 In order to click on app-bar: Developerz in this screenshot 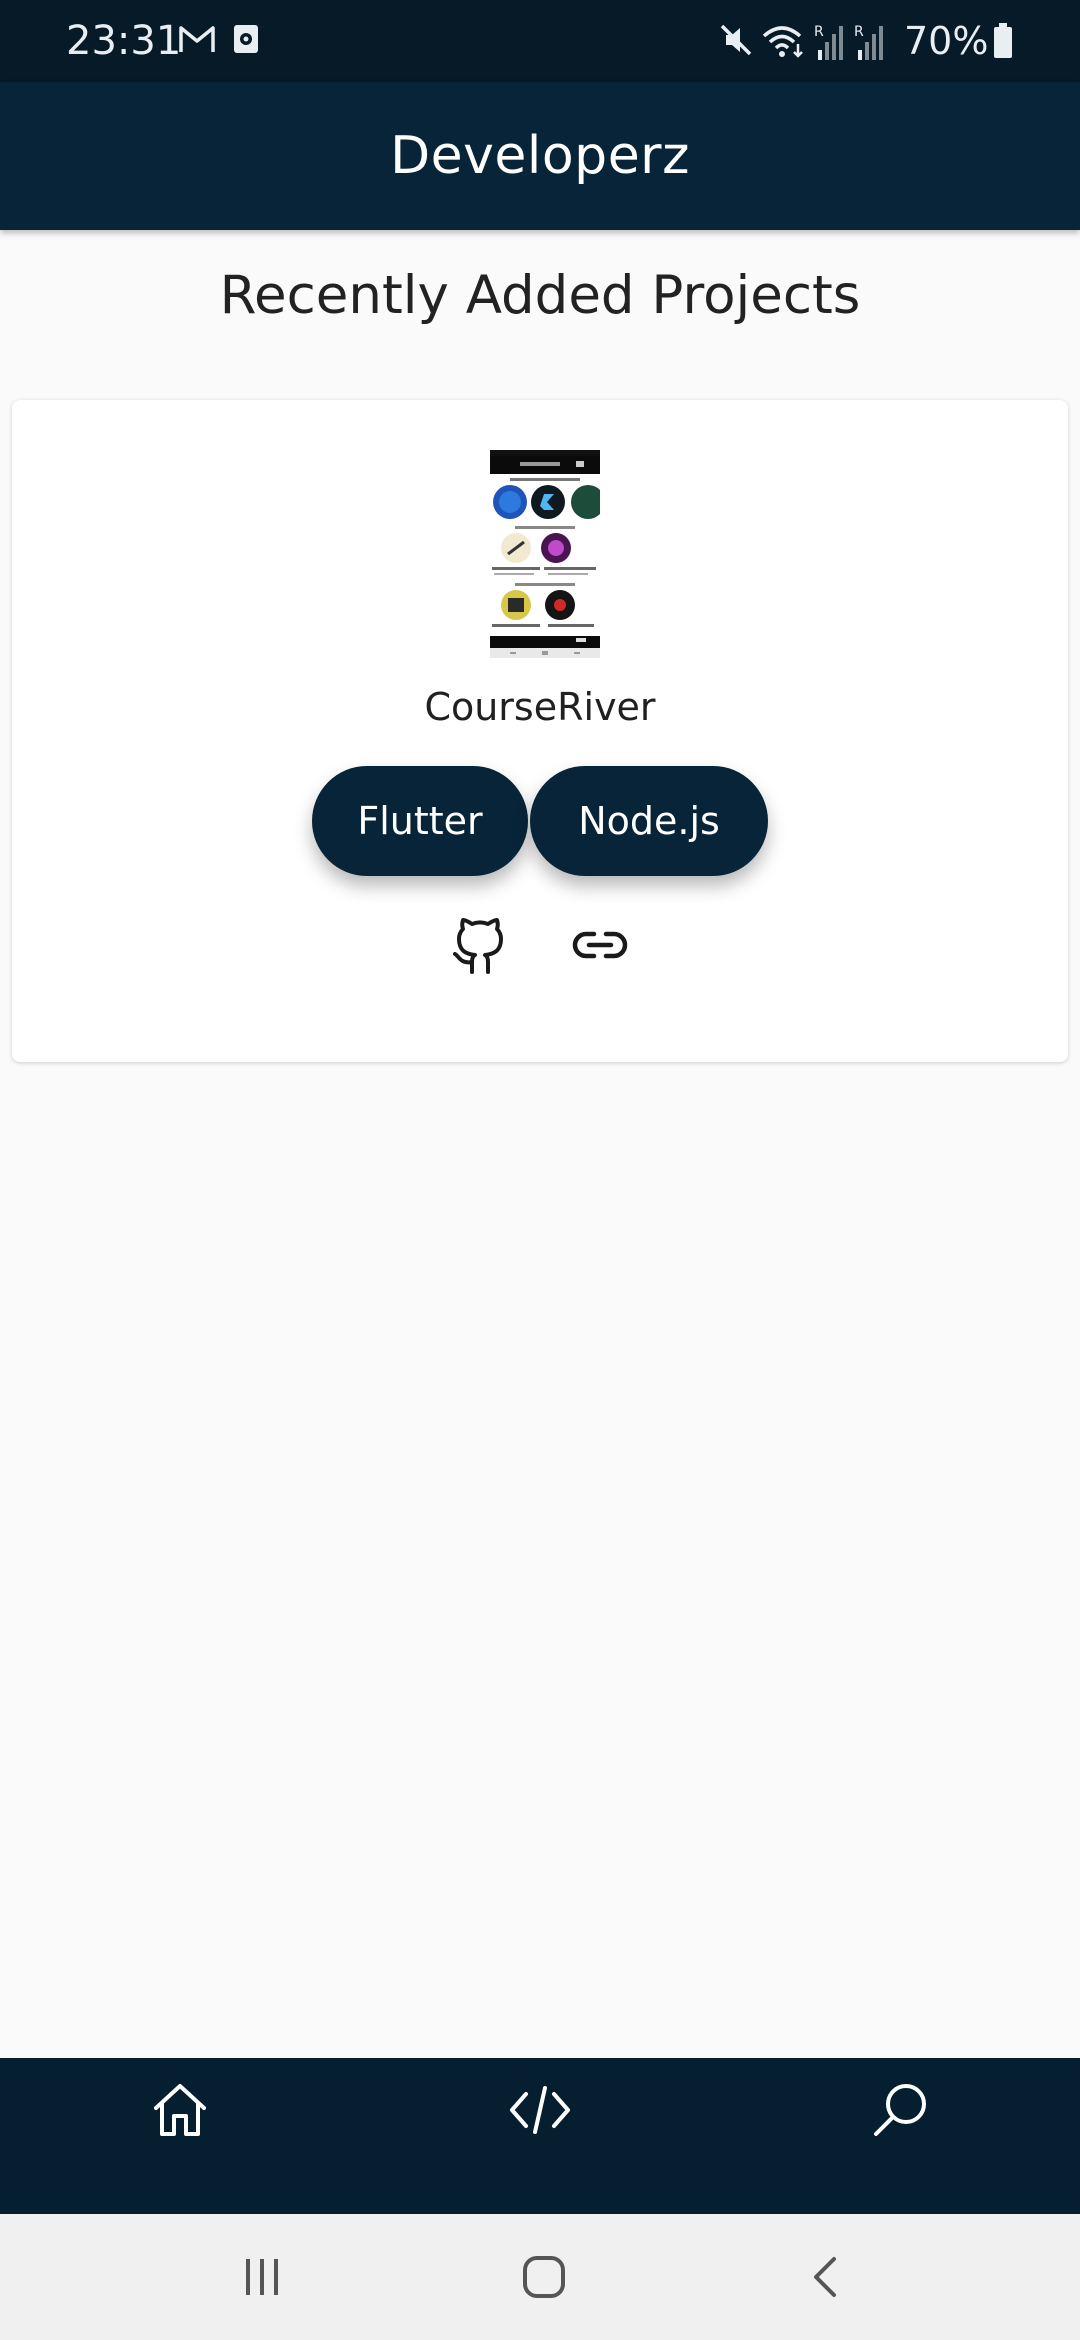, I will do `click(540, 156)`.